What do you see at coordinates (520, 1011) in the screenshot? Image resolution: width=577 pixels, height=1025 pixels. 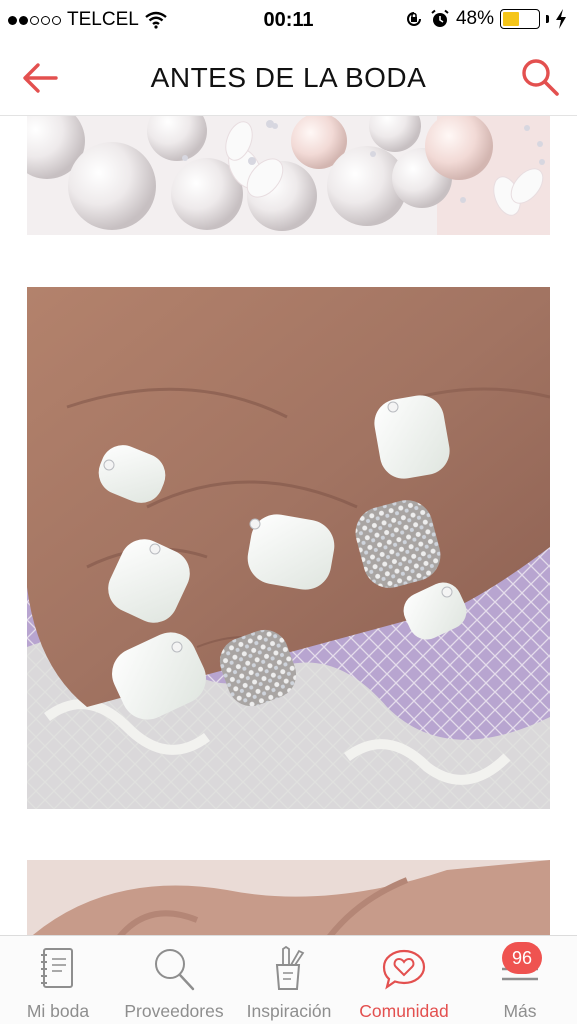 I see `tab-label: Más` at bounding box center [520, 1011].